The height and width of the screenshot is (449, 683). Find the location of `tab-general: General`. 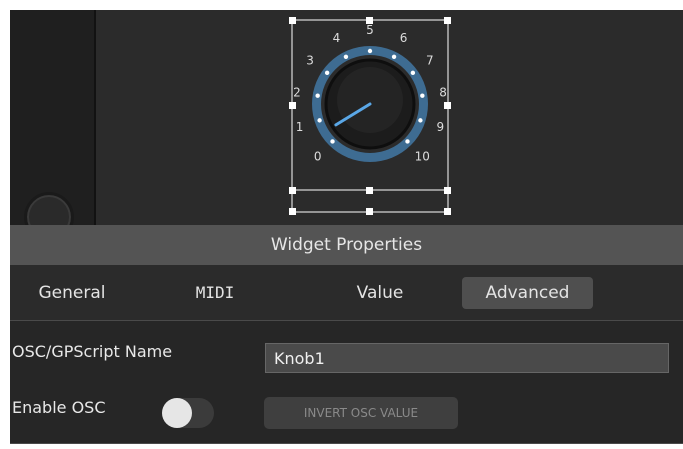

tab-general: General is located at coordinates (72, 293).